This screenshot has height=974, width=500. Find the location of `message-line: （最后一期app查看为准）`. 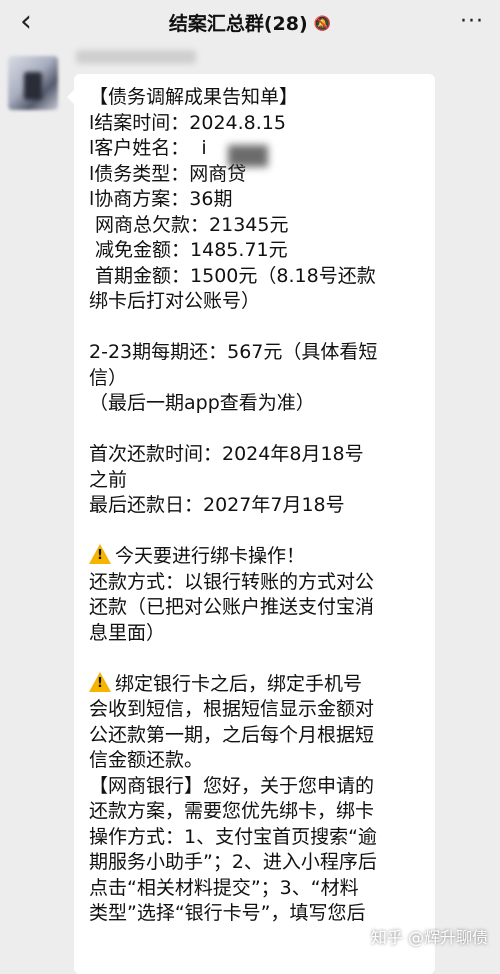

message-line: （最后一期app查看为准） is located at coordinates (202, 403).